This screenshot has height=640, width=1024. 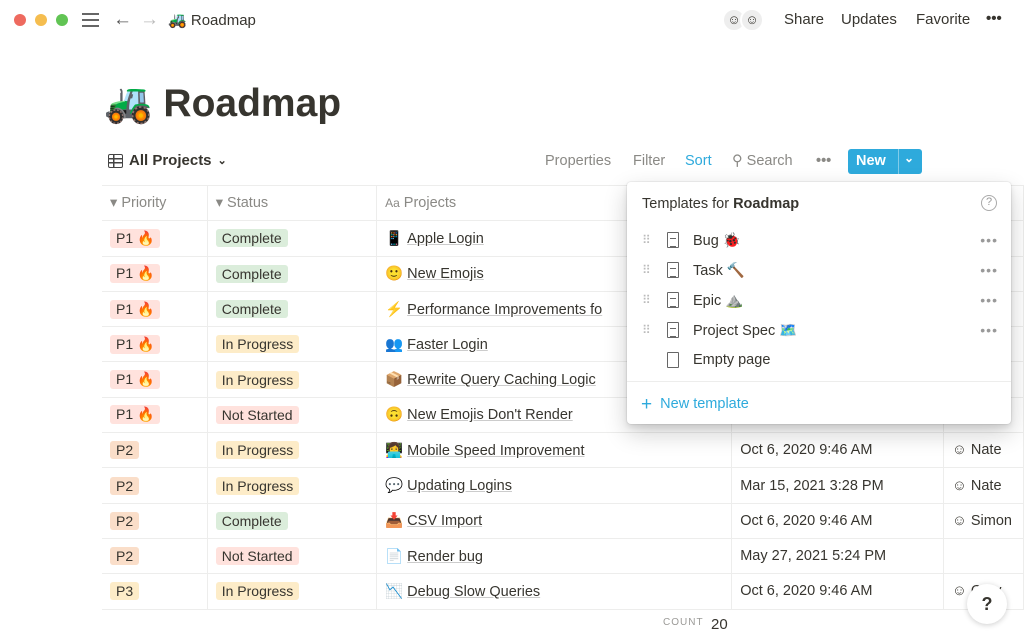 I want to click on project-title: Performance Improvements fo, so click(x=504, y=310).